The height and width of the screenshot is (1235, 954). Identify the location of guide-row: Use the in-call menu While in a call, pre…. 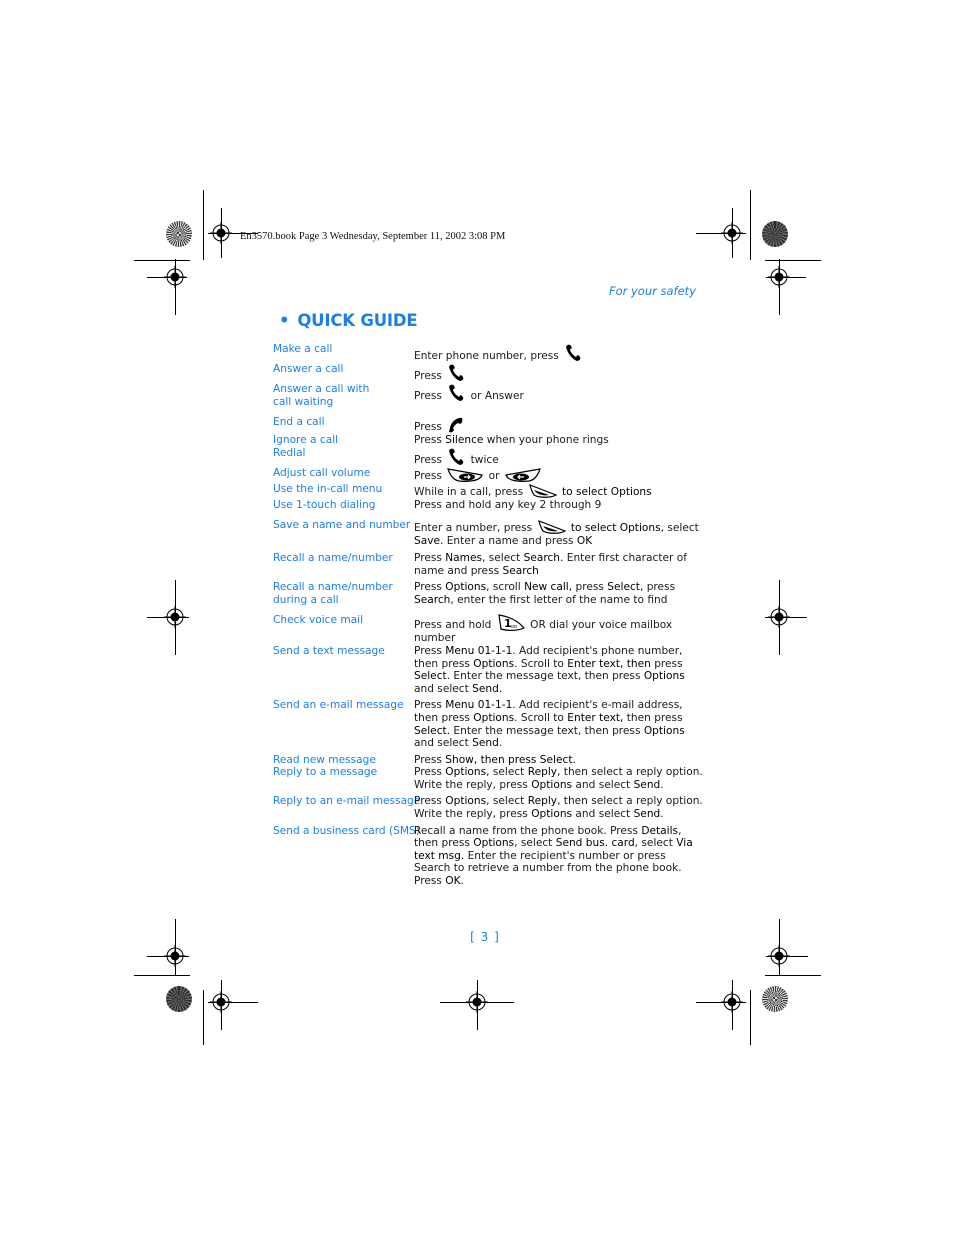
(488, 491).